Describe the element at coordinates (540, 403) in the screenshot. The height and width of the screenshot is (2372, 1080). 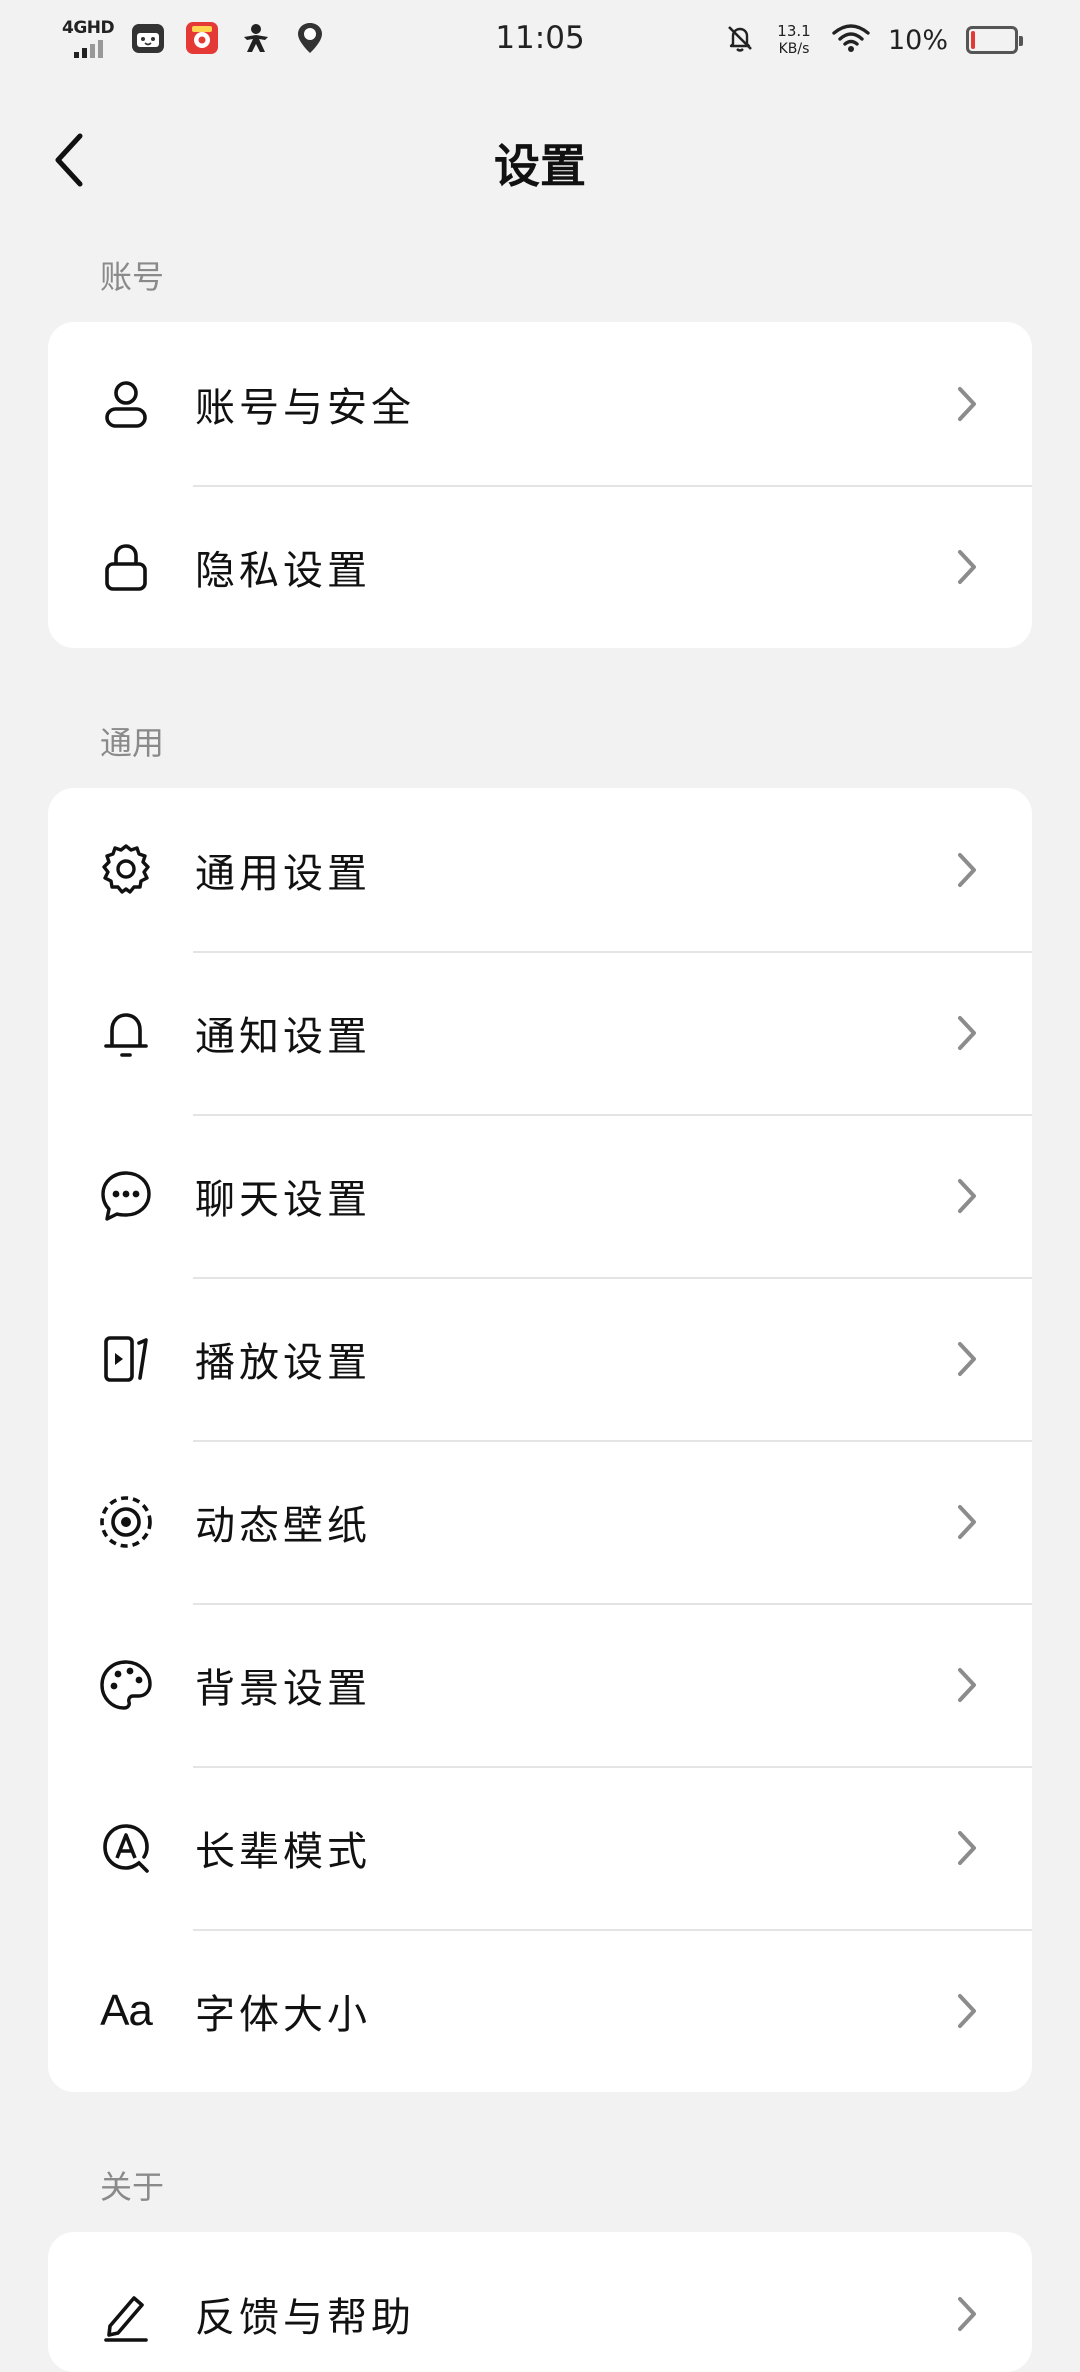
I see `row-account-security: 账号与安全` at that location.